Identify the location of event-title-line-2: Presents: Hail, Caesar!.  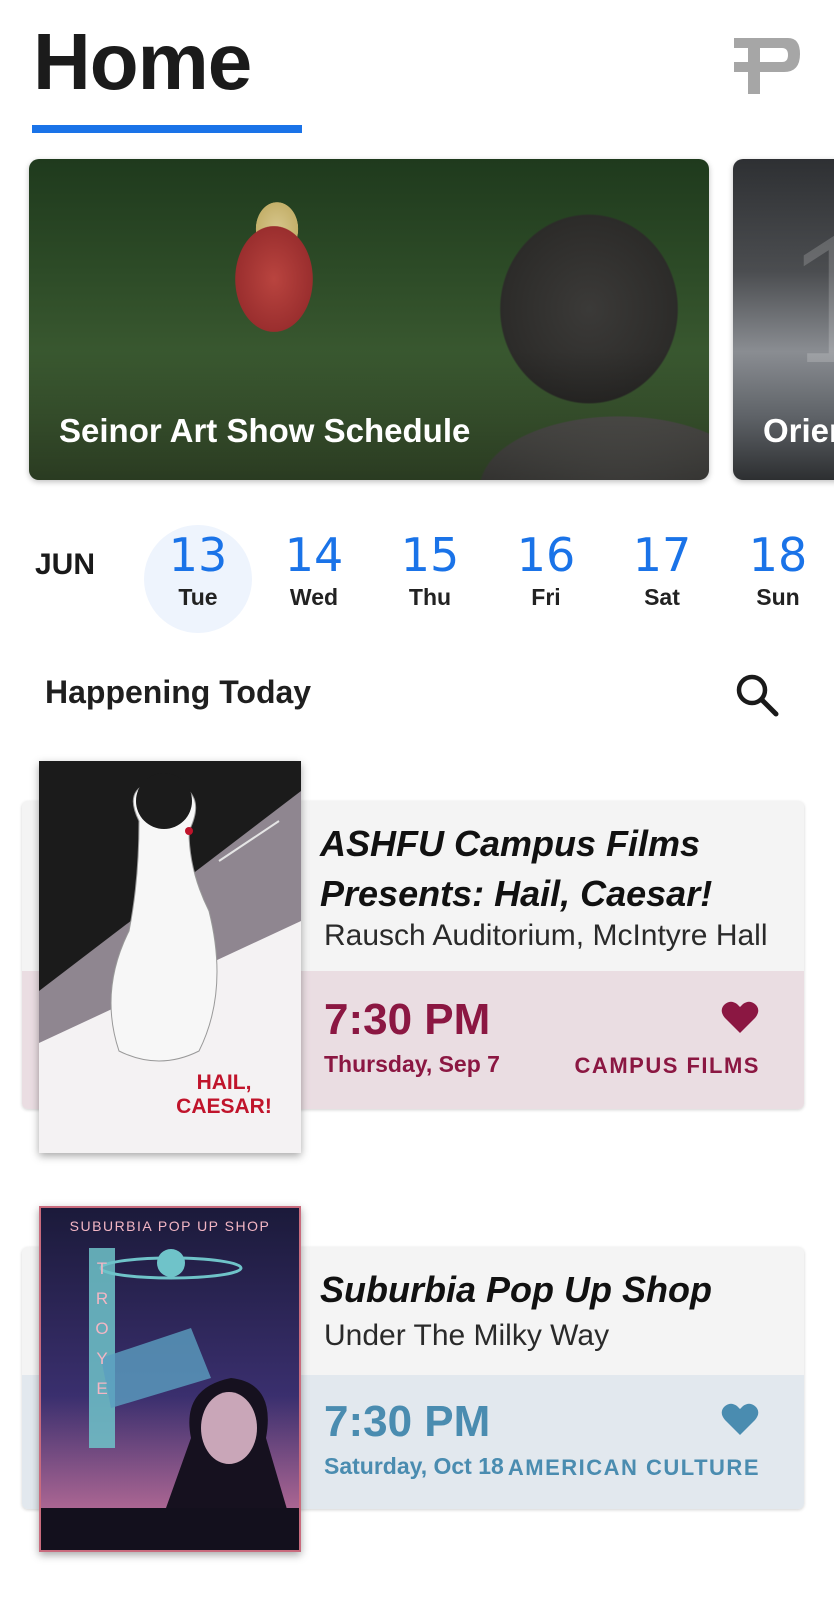
(516, 893).